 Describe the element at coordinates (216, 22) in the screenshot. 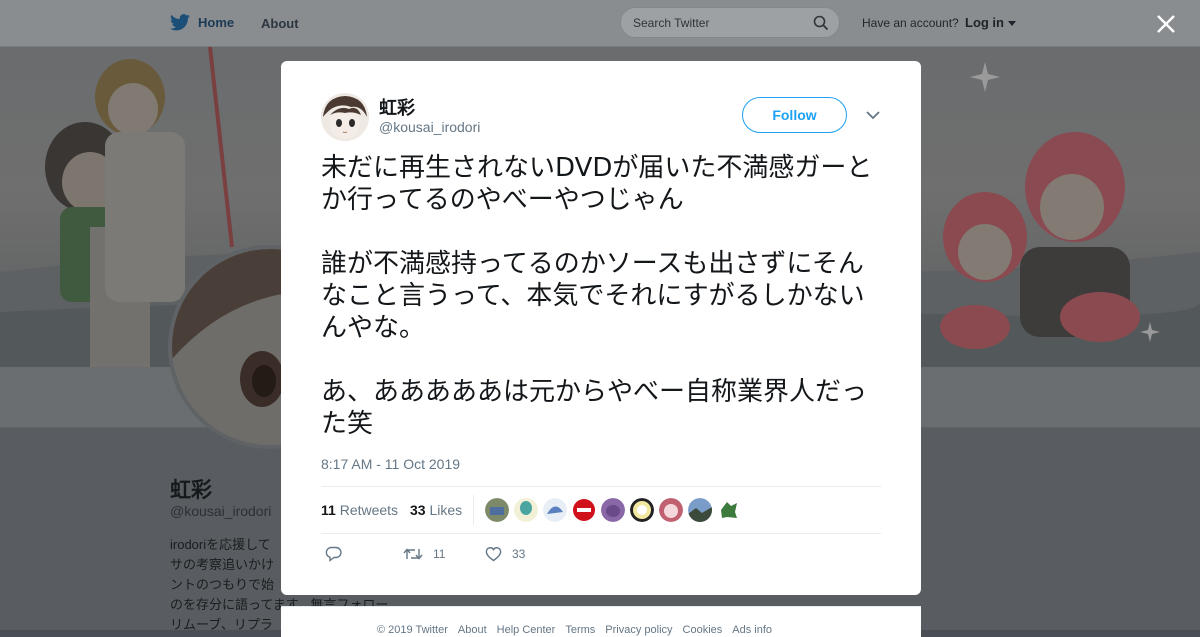

I see `nav-home-label: Home` at that location.